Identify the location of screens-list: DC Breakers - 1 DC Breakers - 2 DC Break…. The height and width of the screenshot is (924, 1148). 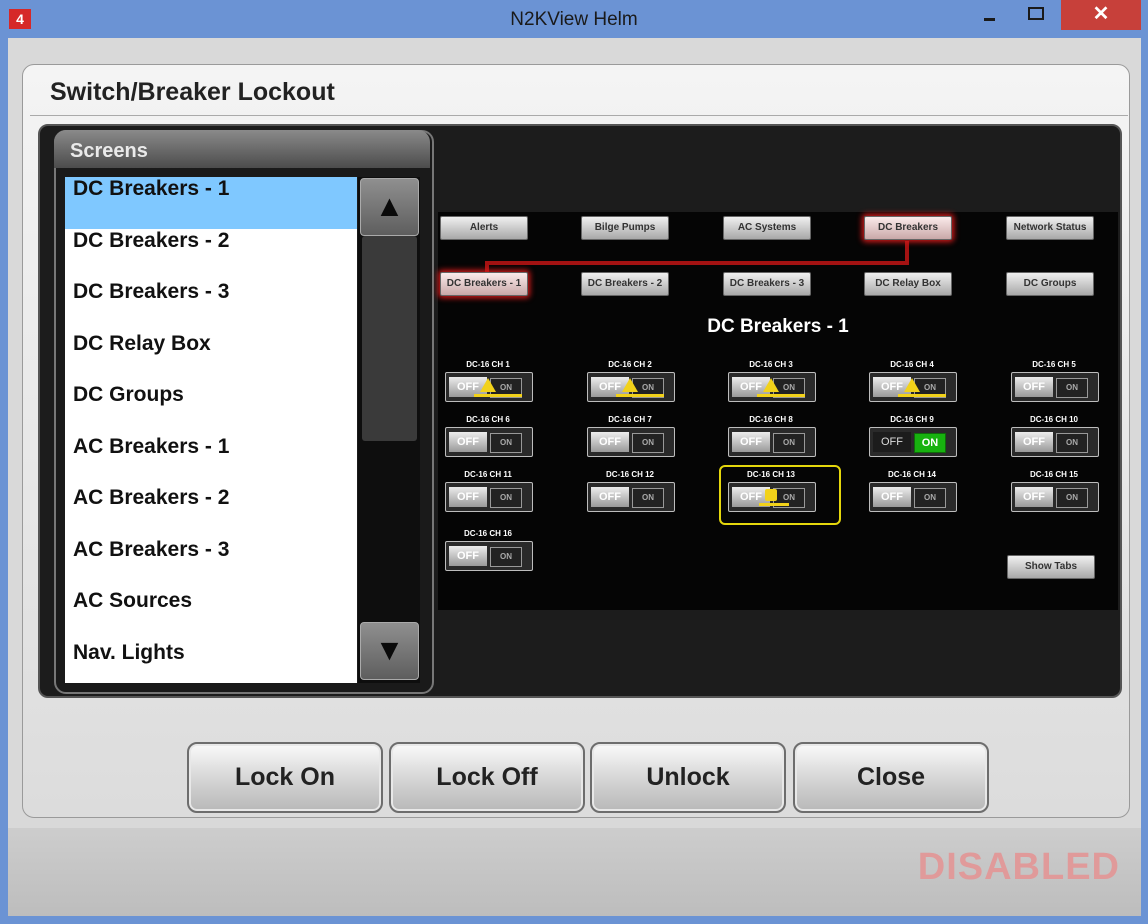
(211, 430).